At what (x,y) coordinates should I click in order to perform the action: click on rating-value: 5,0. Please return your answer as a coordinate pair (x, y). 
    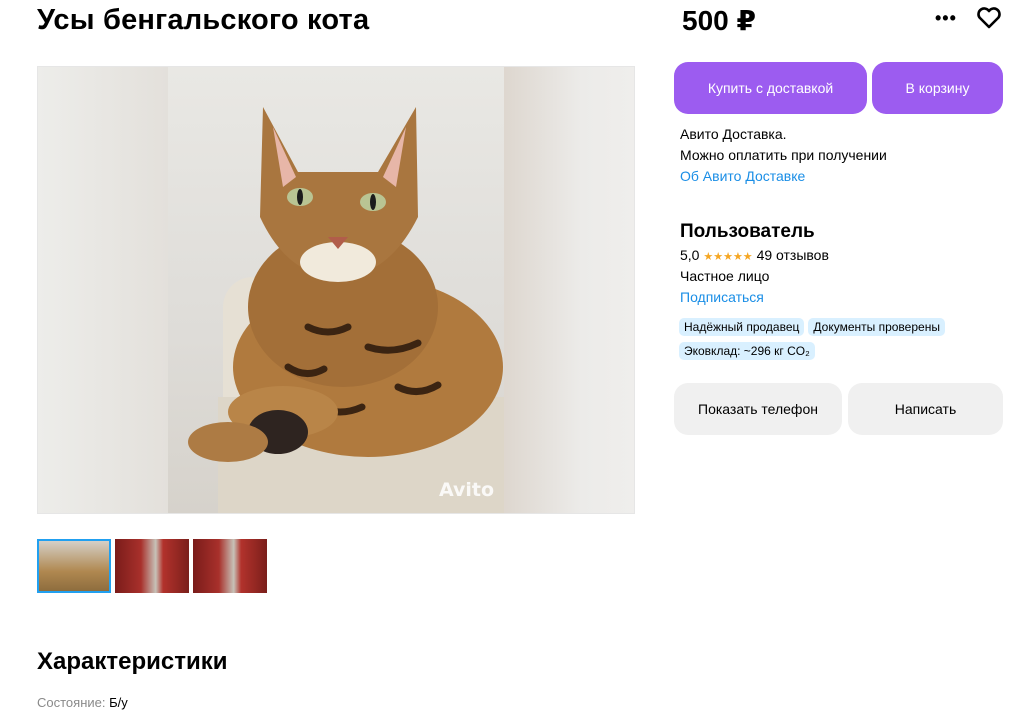
    Looking at the image, I should click on (690, 255).